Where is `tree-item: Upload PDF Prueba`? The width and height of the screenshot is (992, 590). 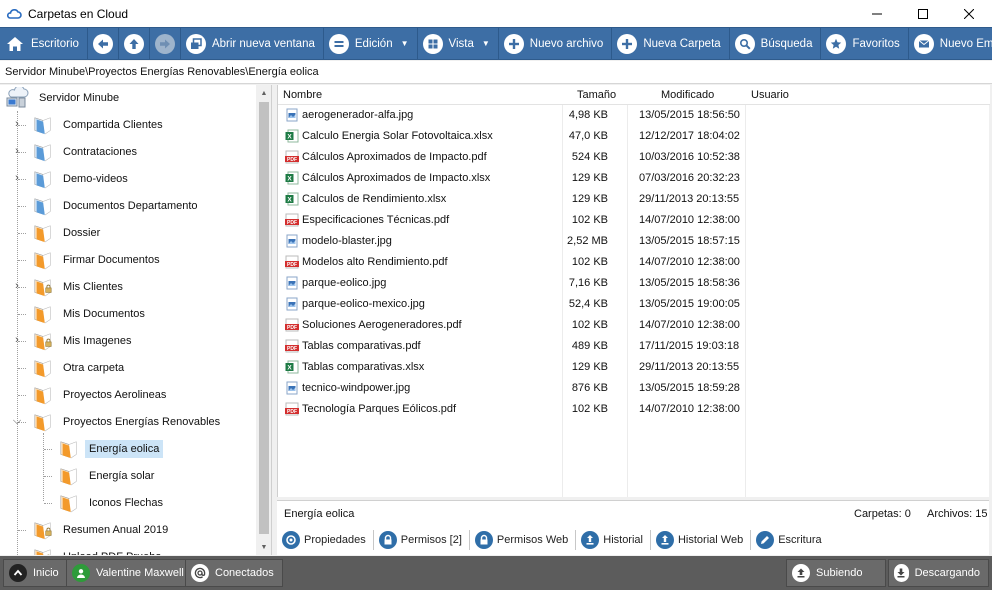
tree-item: Upload PDF Prueba is located at coordinates (99, 549).